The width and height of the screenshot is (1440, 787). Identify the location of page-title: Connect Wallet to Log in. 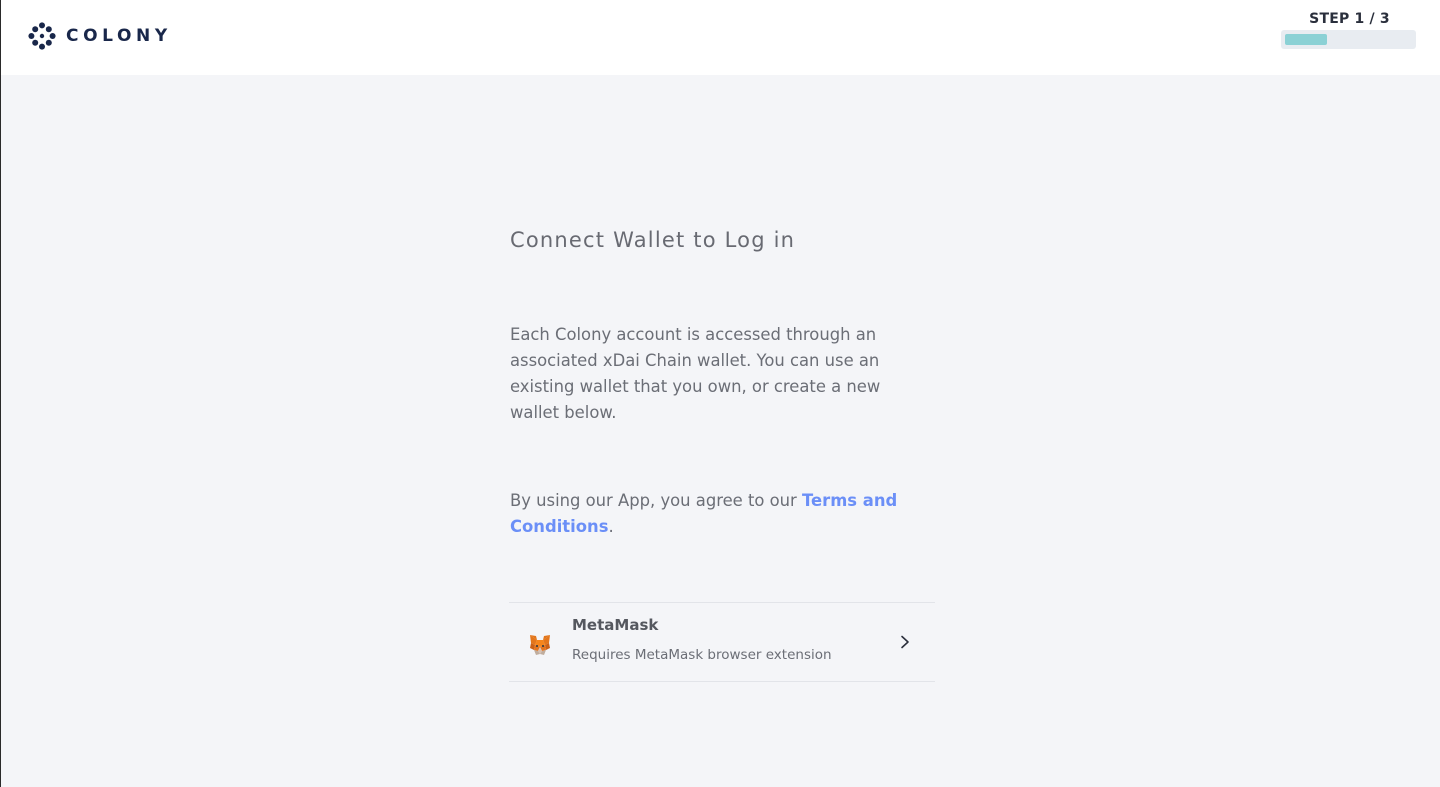
(653, 240).